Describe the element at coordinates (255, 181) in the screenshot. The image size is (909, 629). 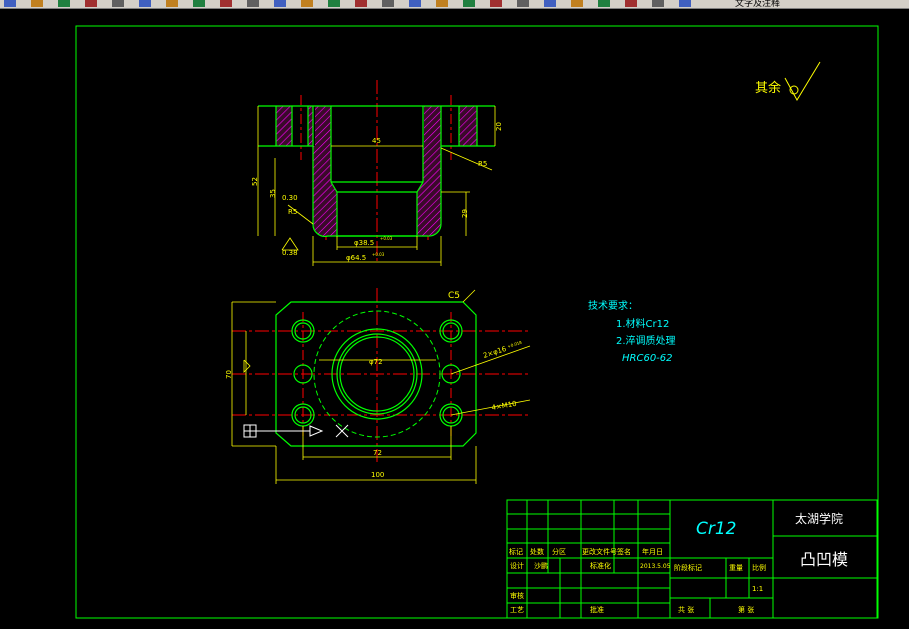
I see `dim-52: 52` at that location.